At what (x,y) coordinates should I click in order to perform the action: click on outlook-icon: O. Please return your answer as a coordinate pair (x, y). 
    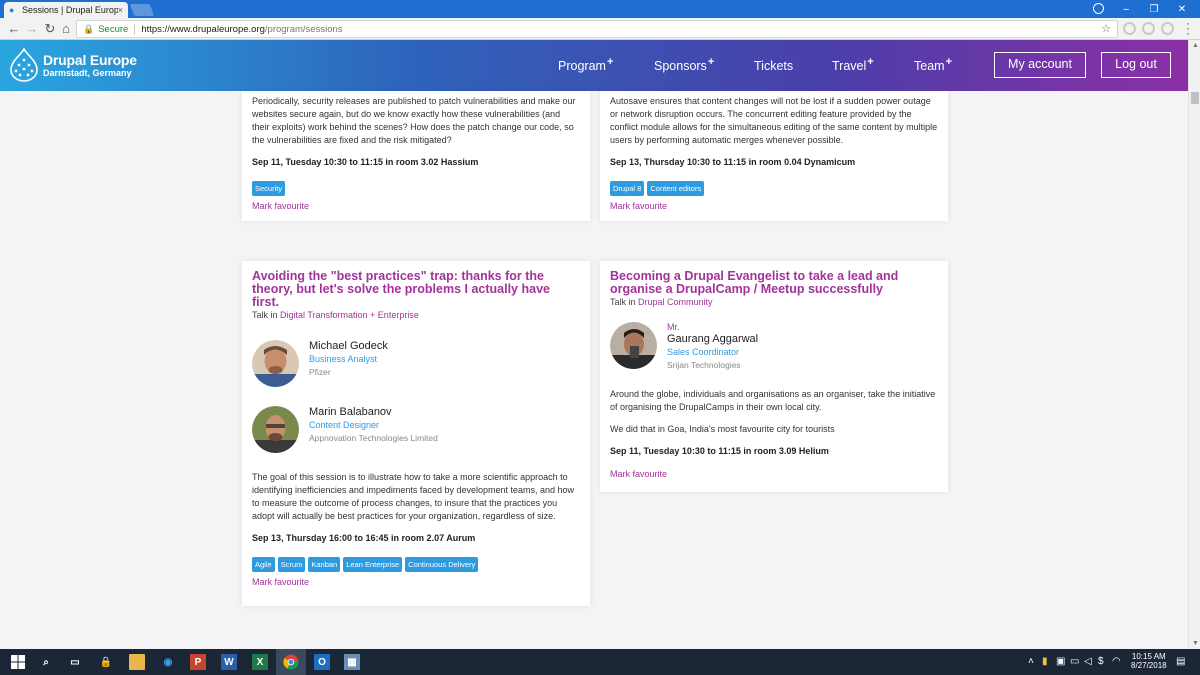
    Looking at the image, I should click on (322, 662).